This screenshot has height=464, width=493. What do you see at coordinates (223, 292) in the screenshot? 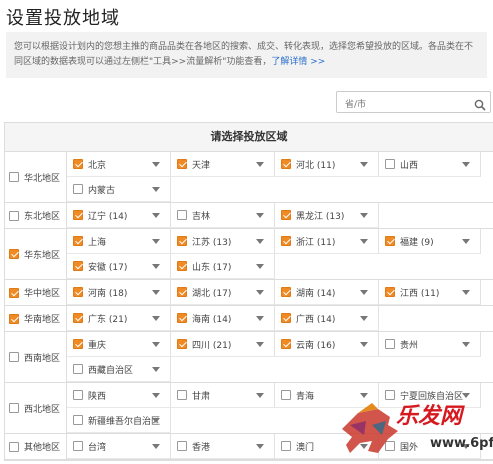
I see `province-item: 湖北 (17)` at bounding box center [223, 292].